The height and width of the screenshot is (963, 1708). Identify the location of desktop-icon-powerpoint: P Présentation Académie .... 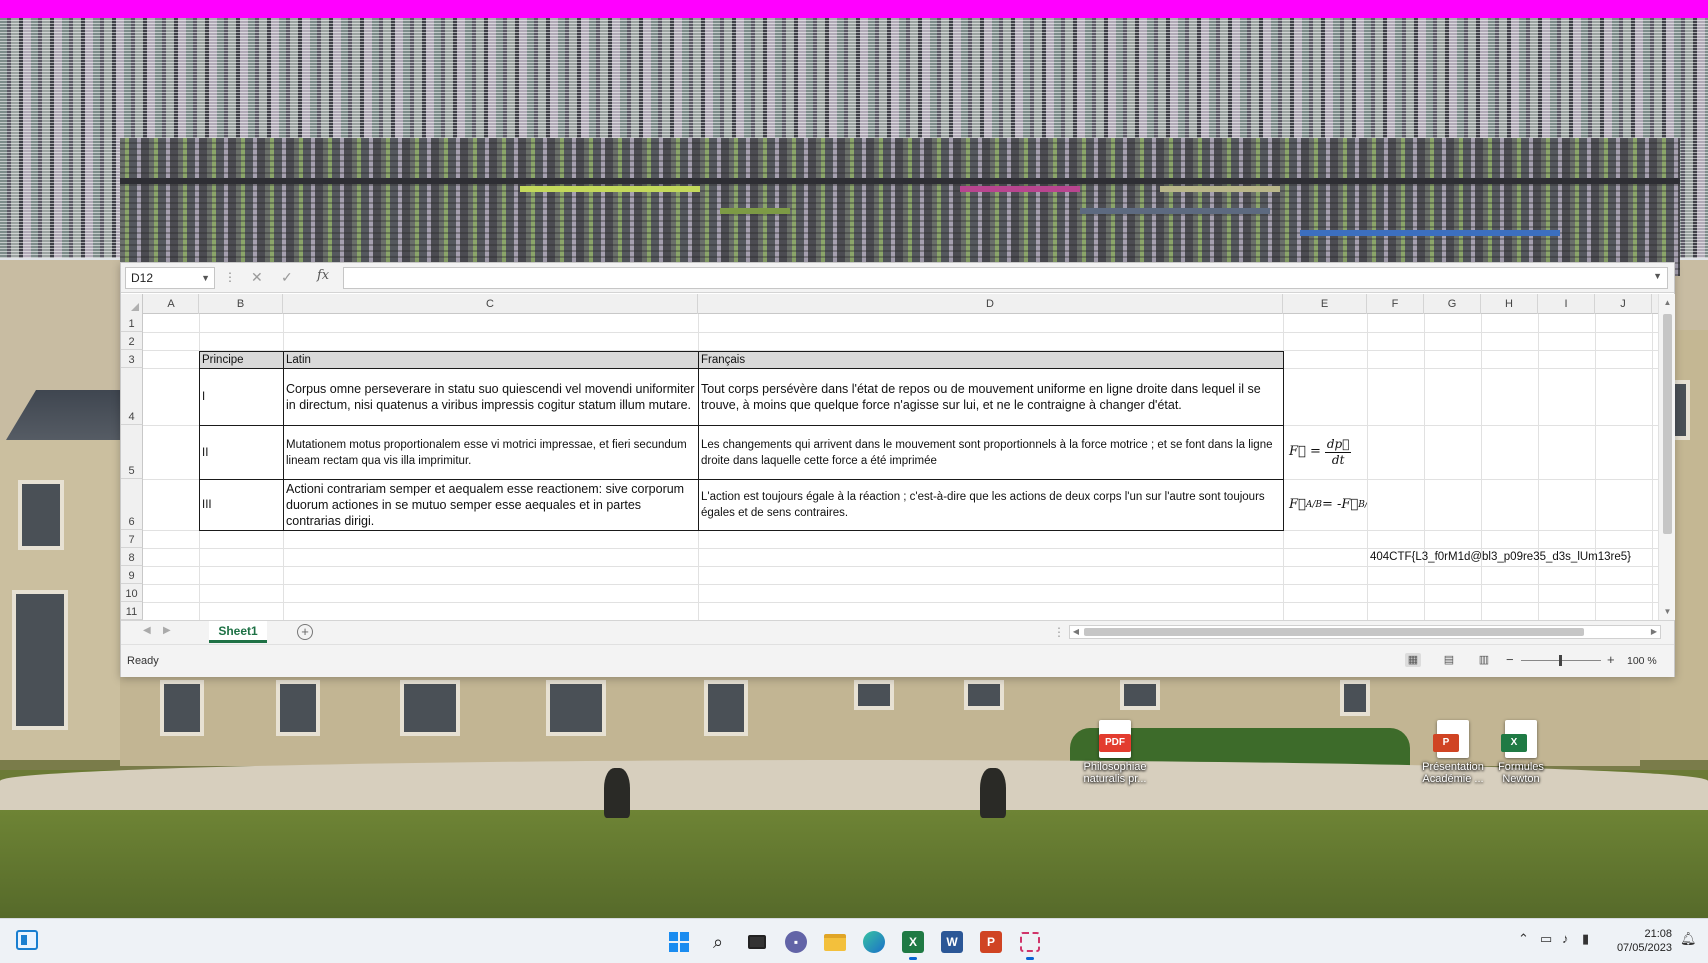
(1453, 752).